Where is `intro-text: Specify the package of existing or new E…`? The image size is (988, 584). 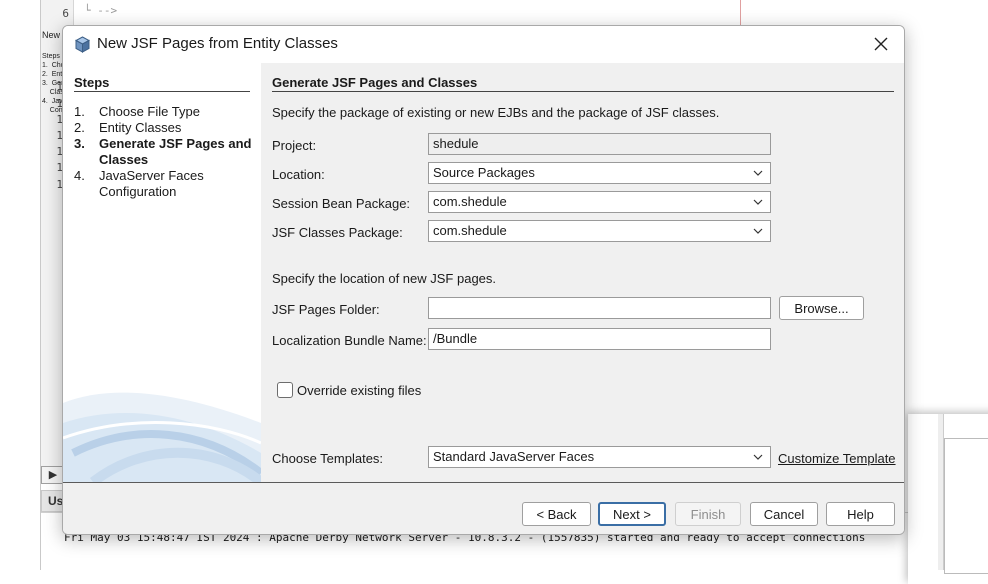
intro-text: Specify the package of existing or new E… is located at coordinates (496, 112).